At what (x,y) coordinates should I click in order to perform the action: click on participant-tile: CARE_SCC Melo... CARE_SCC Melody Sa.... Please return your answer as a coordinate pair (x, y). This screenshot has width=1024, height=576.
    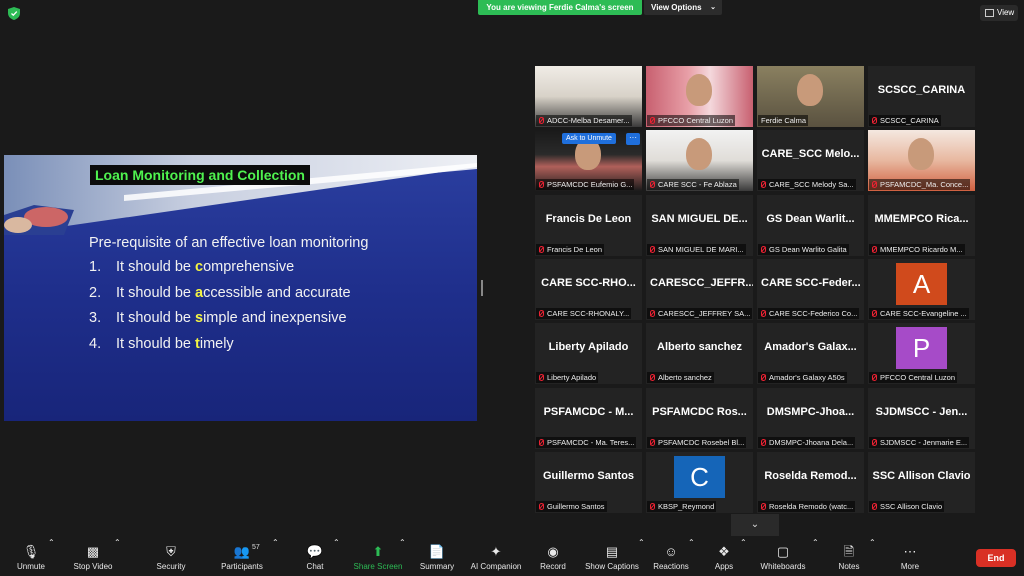
    Looking at the image, I should click on (810, 161).